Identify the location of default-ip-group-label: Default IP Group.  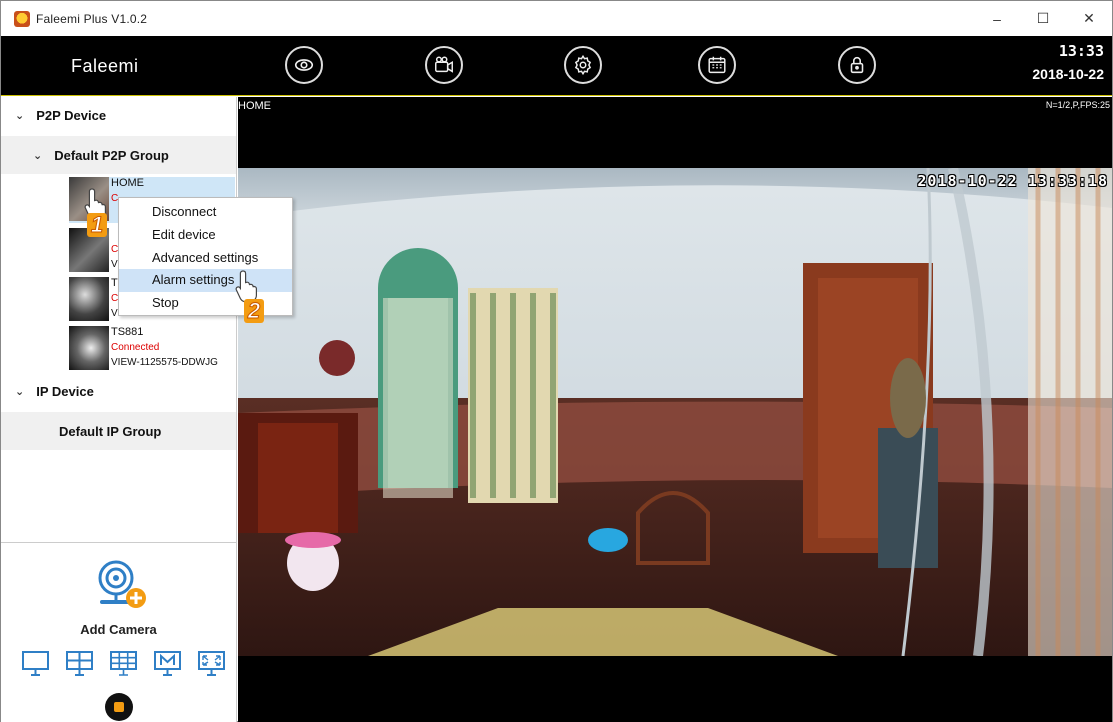
(110, 431).